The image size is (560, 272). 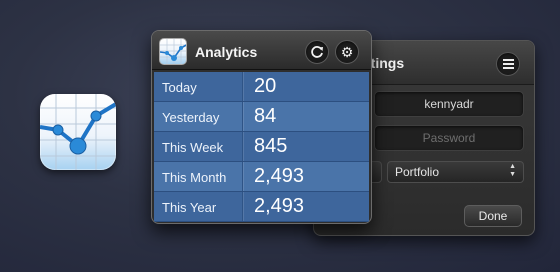 I want to click on stats-row-yesterday: Yesterday 84, so click(x=261, y=117).